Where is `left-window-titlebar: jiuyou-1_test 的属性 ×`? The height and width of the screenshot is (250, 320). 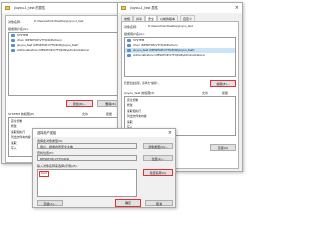 left-window-titlebar: jiuyou-1_test 的属性 × is located at coordinates (67, 8).